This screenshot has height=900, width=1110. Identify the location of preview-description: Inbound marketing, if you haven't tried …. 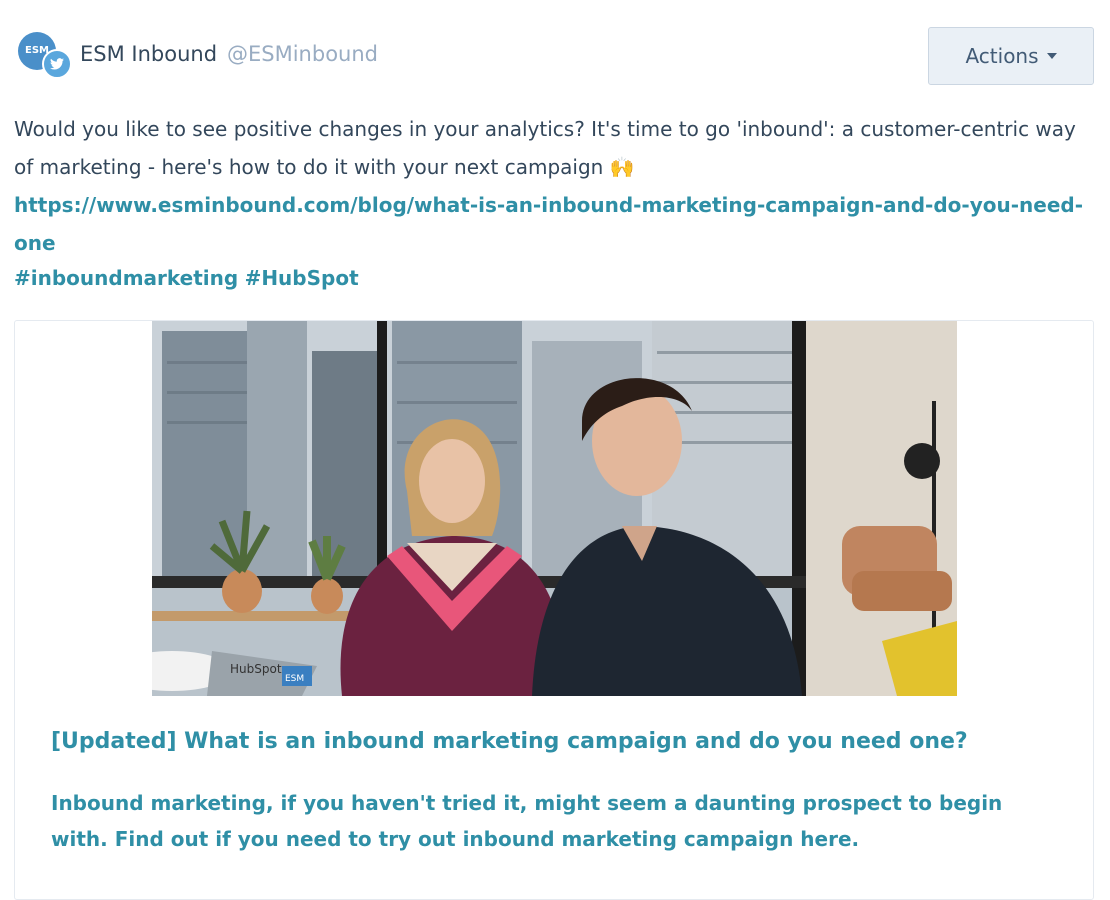
(527, 821).